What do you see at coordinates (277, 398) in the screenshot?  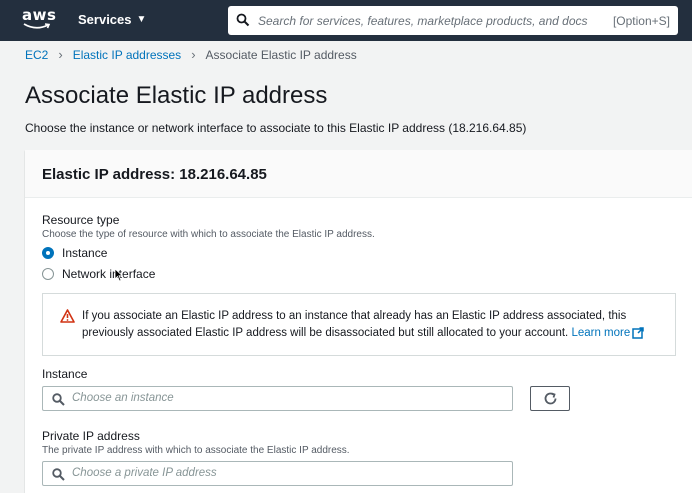 I see `instance-select: Choose an instance` at bounding box center [277, 398].